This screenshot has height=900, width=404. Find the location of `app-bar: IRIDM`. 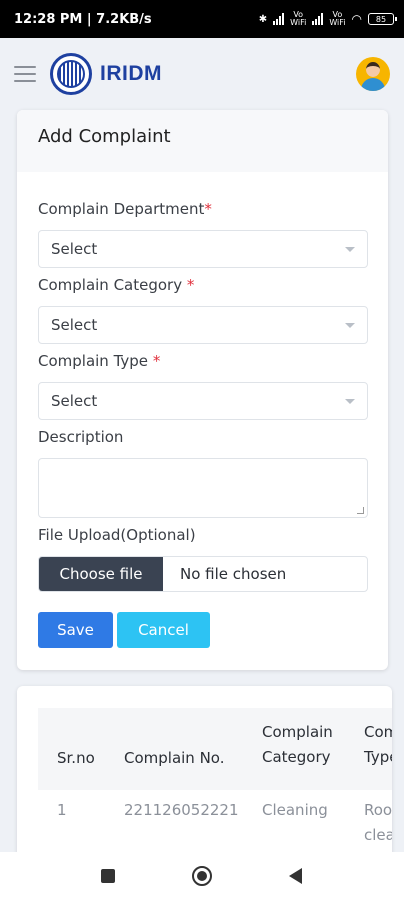

app-bar: IRIDM is located at coordinates (202, 74).